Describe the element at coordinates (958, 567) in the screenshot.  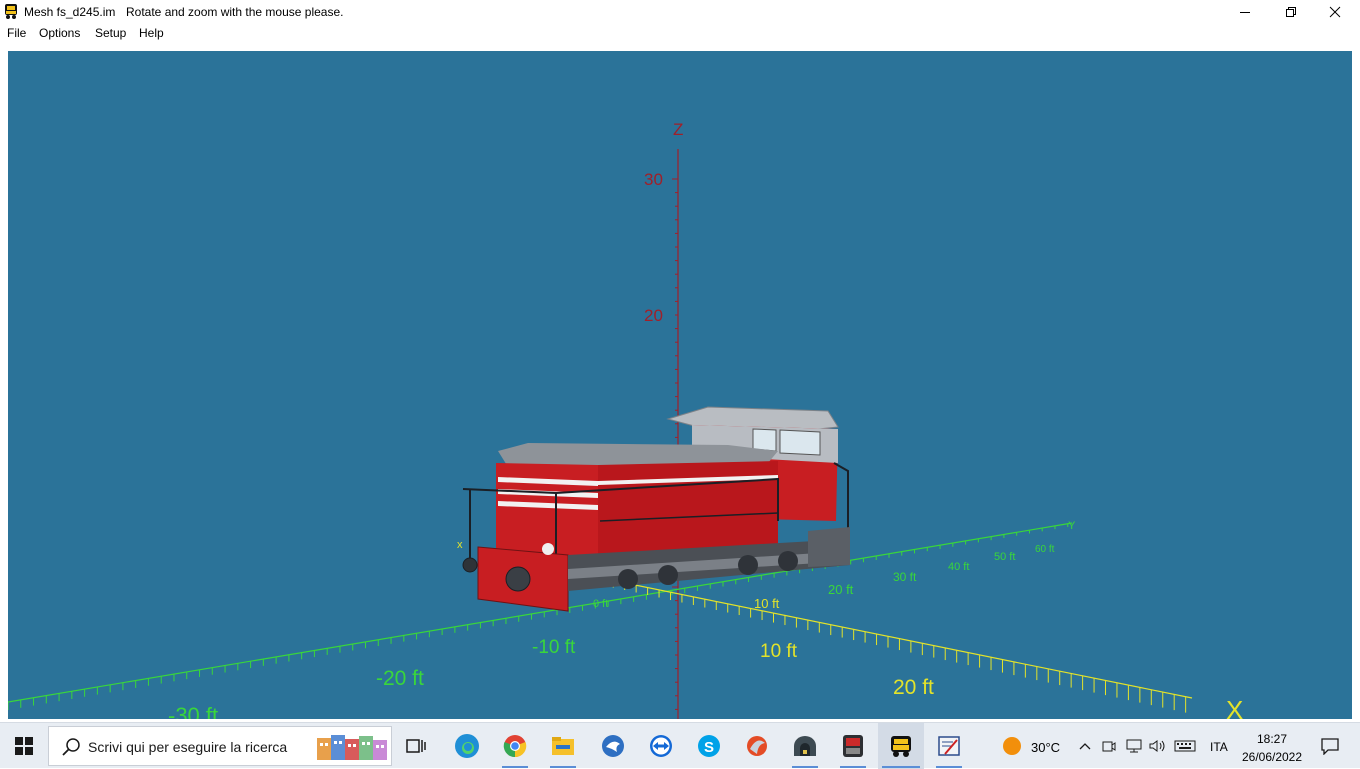
I see `y-tick-40ft: 40 ft` at that location.